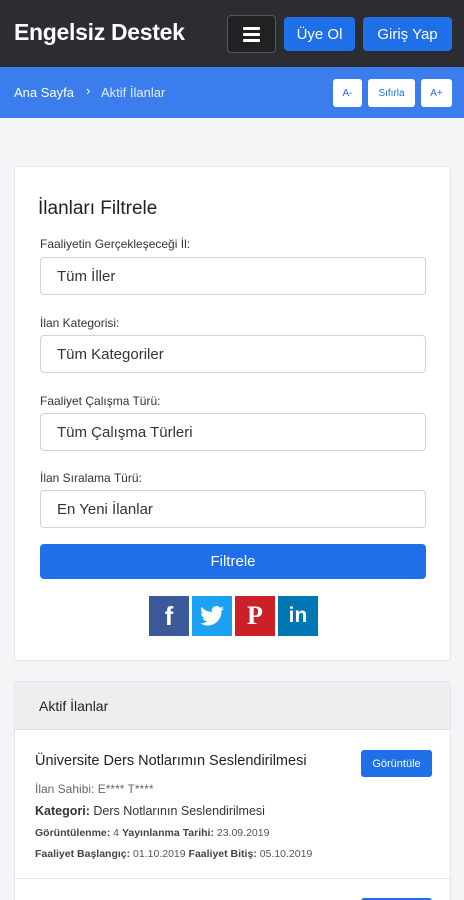 Image resolution: width=464 pixels, height=900 pixels. I want to click on end-label: Faaliyet Bitiş:, so click(222, 854).